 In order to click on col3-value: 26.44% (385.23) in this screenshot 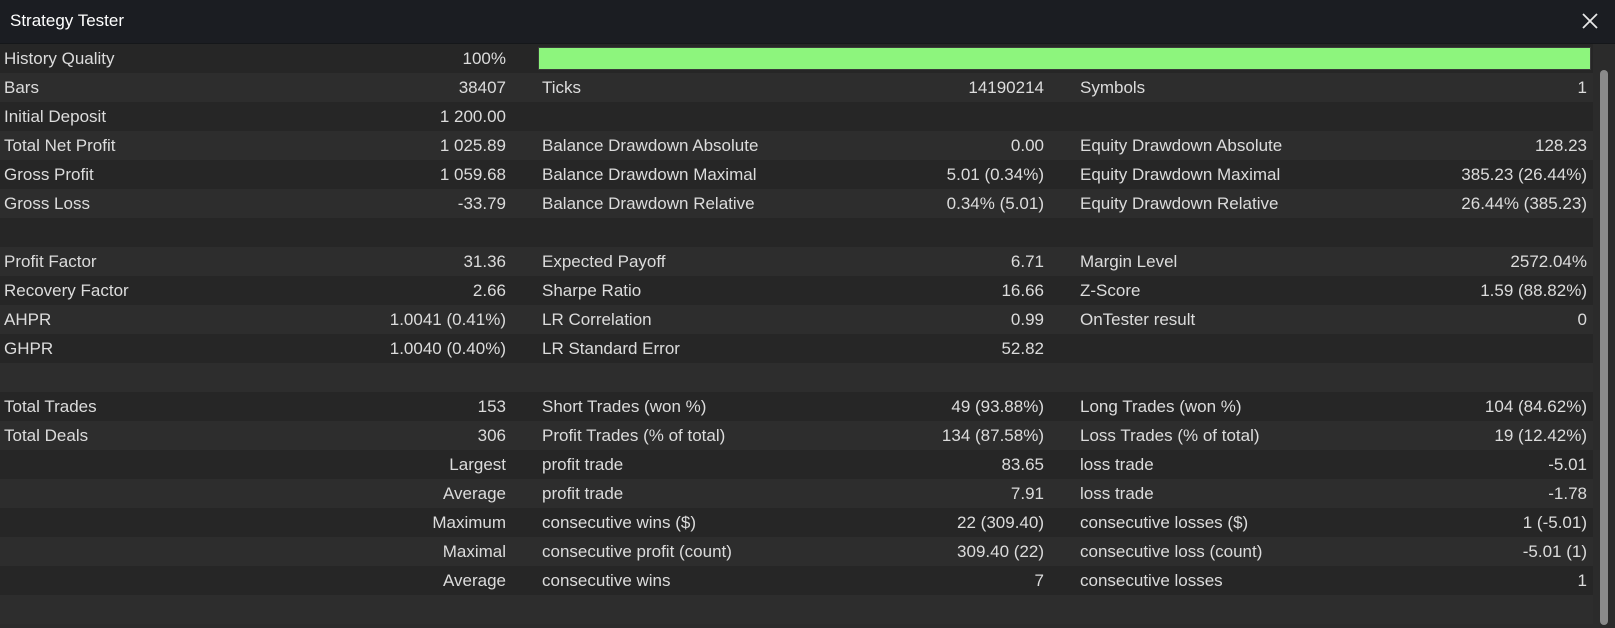, I will do `click(1524, 203)`.